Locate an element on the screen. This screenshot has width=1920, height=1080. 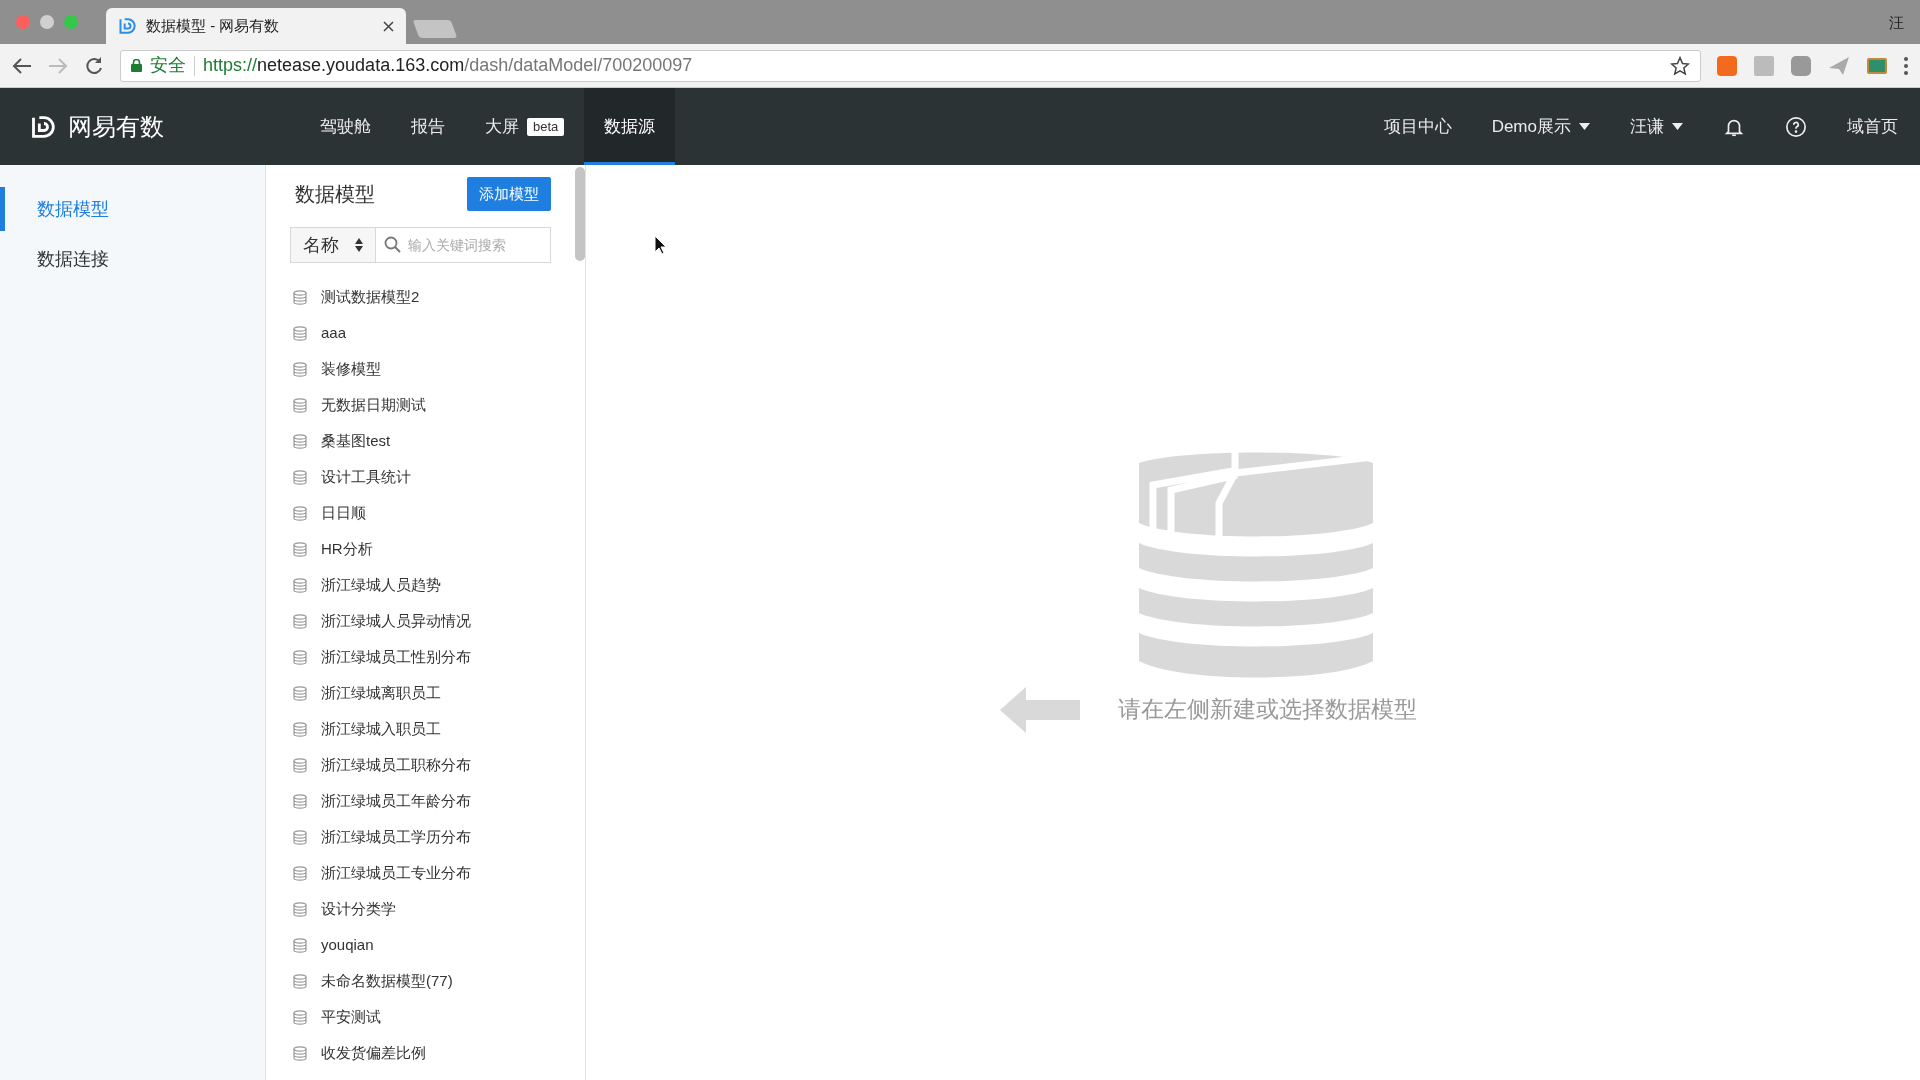
model-list-item: 浙江绿城员工学历分布 is located at coordinates (420, 837).